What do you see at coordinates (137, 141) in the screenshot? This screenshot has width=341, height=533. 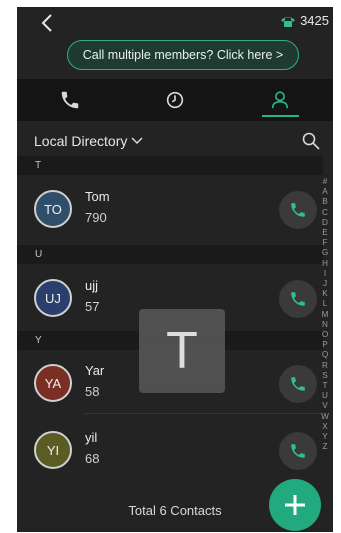 I see `chevron-down-icon` at bounding box center [137, 141].